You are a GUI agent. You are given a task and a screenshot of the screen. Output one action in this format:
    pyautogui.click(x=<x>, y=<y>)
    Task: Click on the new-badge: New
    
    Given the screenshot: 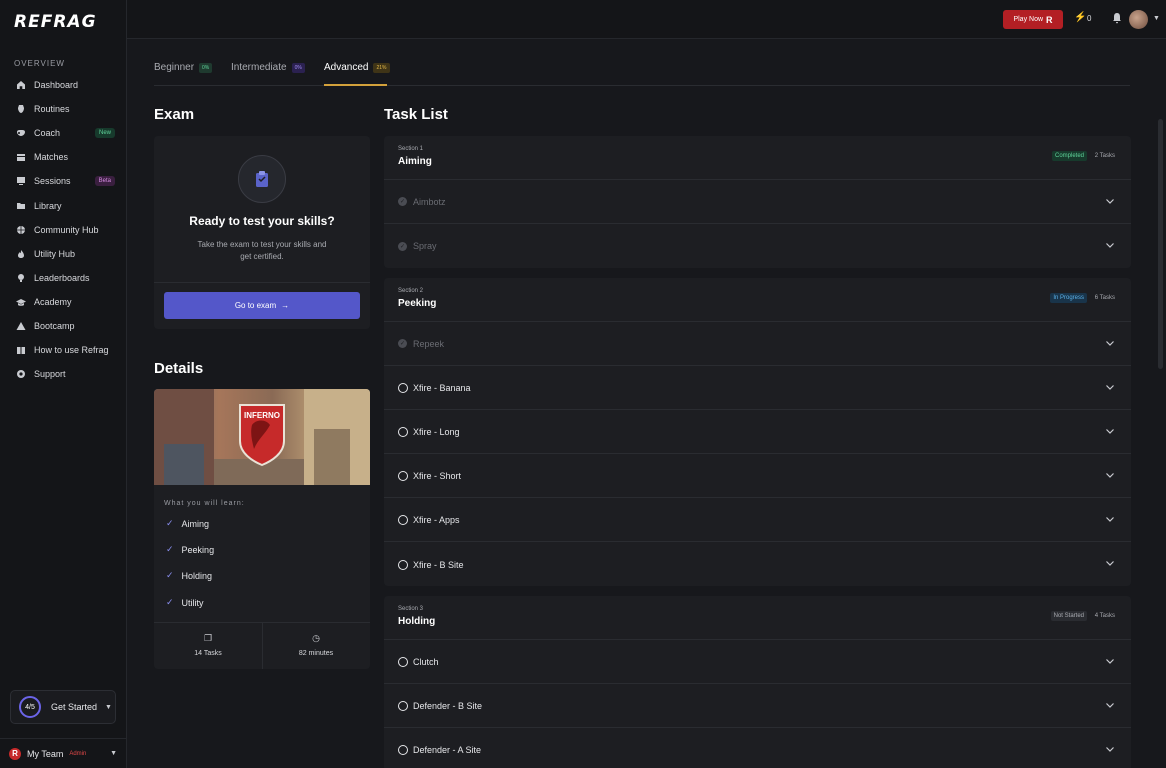 What is the action you would take?
    pyautogui.click(x=104, y=133)
    